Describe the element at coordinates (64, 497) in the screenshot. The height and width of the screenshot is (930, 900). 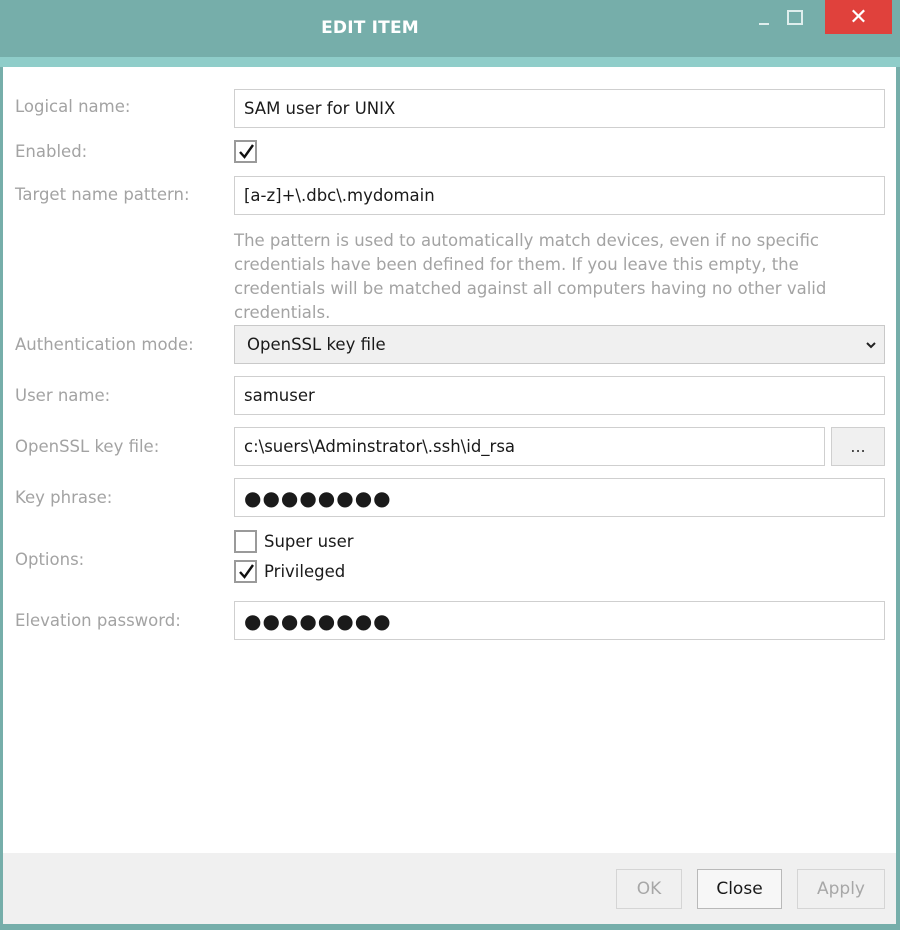
I see `key-phrase-label: Key phrase:` at that location.